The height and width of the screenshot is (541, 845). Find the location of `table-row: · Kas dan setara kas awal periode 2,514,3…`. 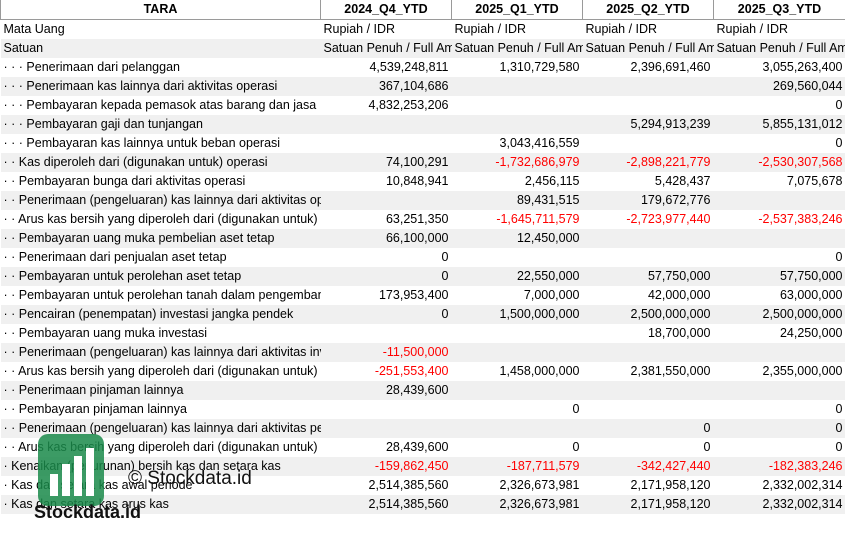

table-row: · Kas dan setara kas awal periode 2,514,3… is located at coordinates (422, 485).